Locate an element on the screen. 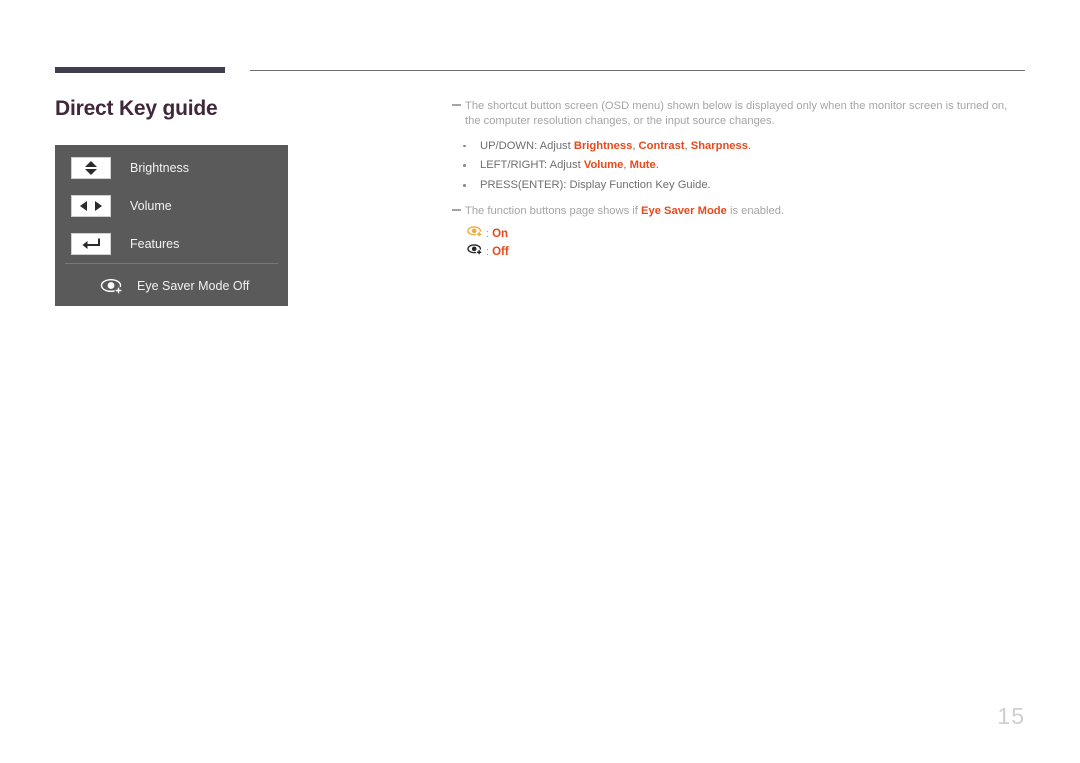 The image size is (1080, 763). term-volume: Volume is located at coordinates (603, 165).